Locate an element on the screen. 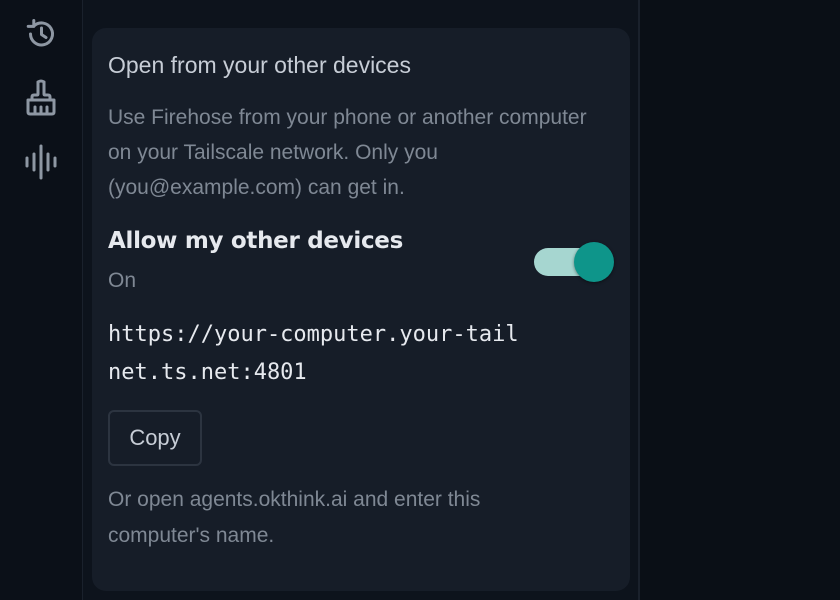 The width and height of the screenshot is (840, 600). allow-devices-status: On is located at coordinates (122, 280).